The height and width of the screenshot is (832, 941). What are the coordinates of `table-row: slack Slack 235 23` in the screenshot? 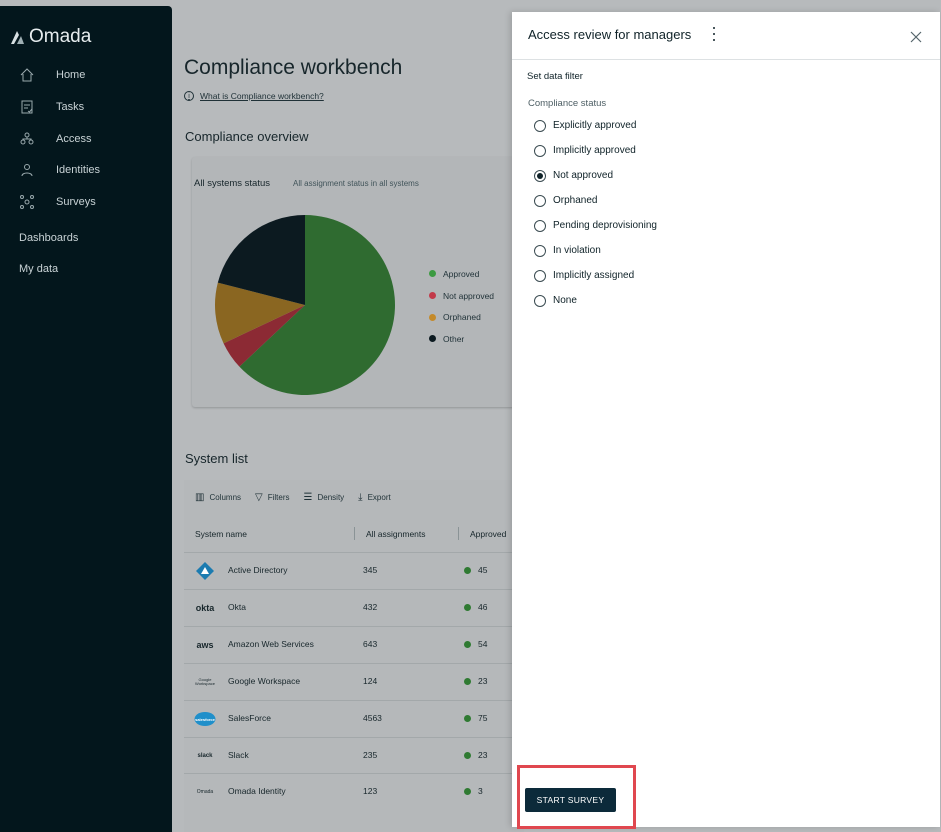 It's located at (354, 755).